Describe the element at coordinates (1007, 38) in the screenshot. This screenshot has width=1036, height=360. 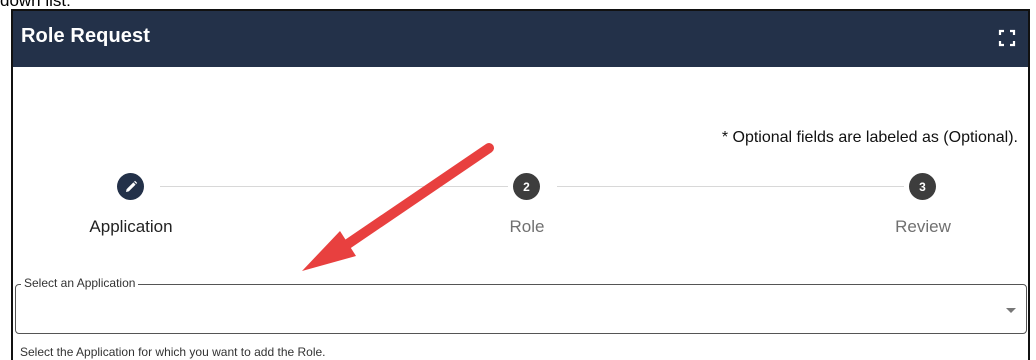
I see `fullscreen-expand-icon` at that location.